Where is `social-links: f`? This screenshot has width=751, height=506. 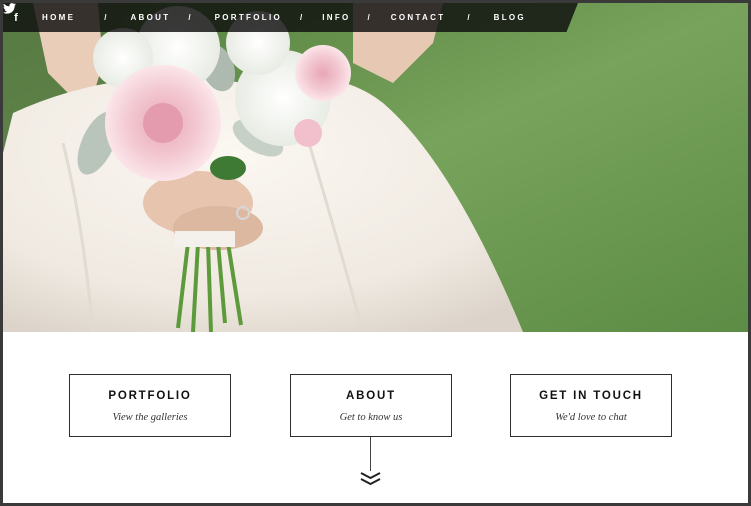 social-links: f is located at coordinates (11, 13).